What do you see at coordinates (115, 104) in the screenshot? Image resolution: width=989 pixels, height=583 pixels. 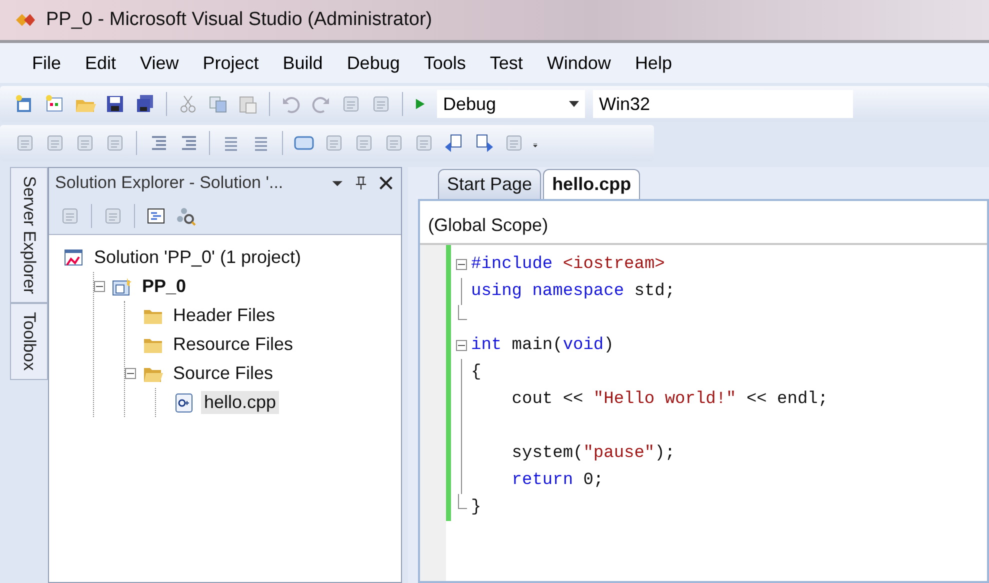 I see `save-icon` at bounding box center [115, 104].